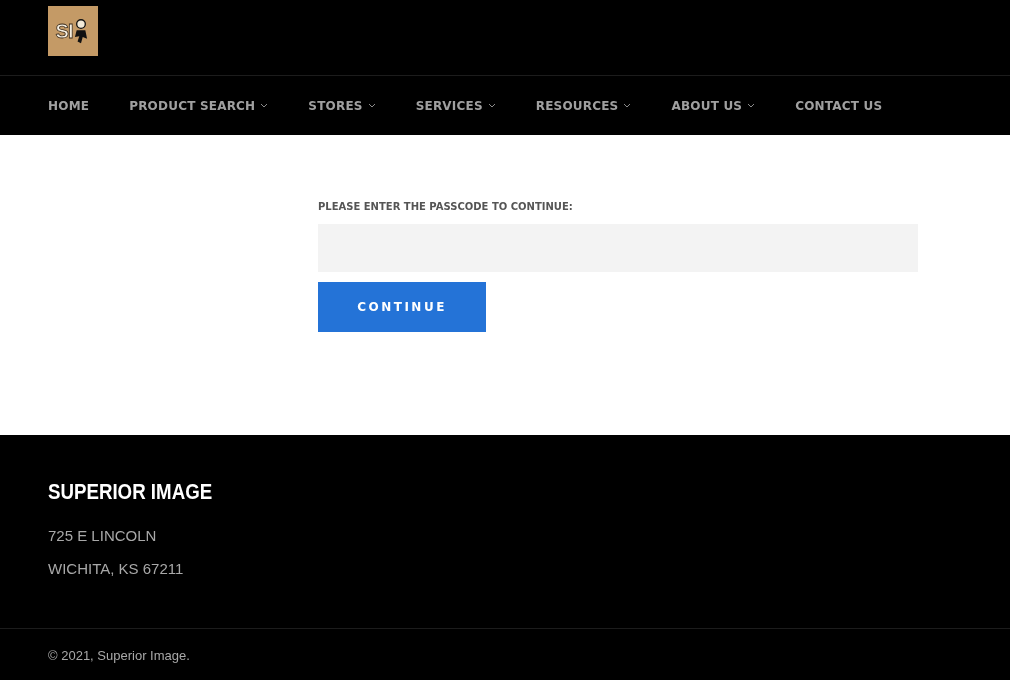 The width and height of the screenshot is (1010, 680). What do you see at coordinates (445, 206) in the screenshot?
I see `passcode-label: PLEASE ENTER THE PASSCODE TO CONTINUE:` at bounding box center [445, 206].